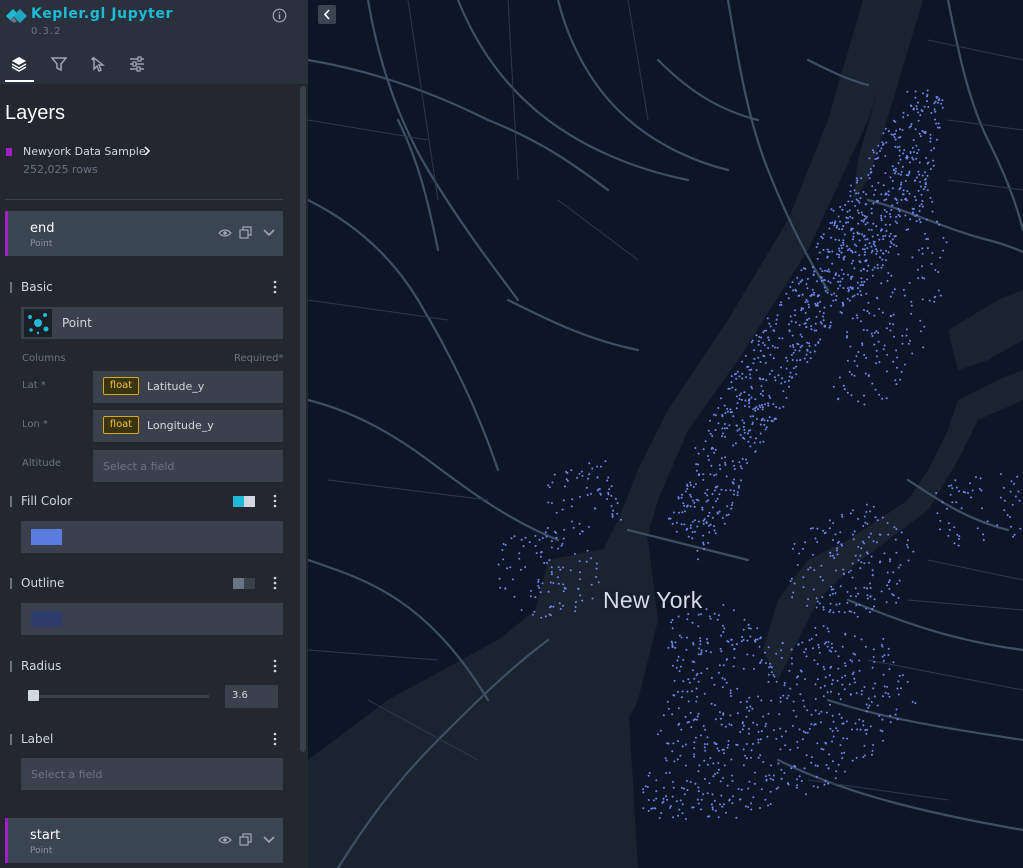  Describe the element at coordinates (42, 228) in the screenshot. I see `layer-name: end` at that location.